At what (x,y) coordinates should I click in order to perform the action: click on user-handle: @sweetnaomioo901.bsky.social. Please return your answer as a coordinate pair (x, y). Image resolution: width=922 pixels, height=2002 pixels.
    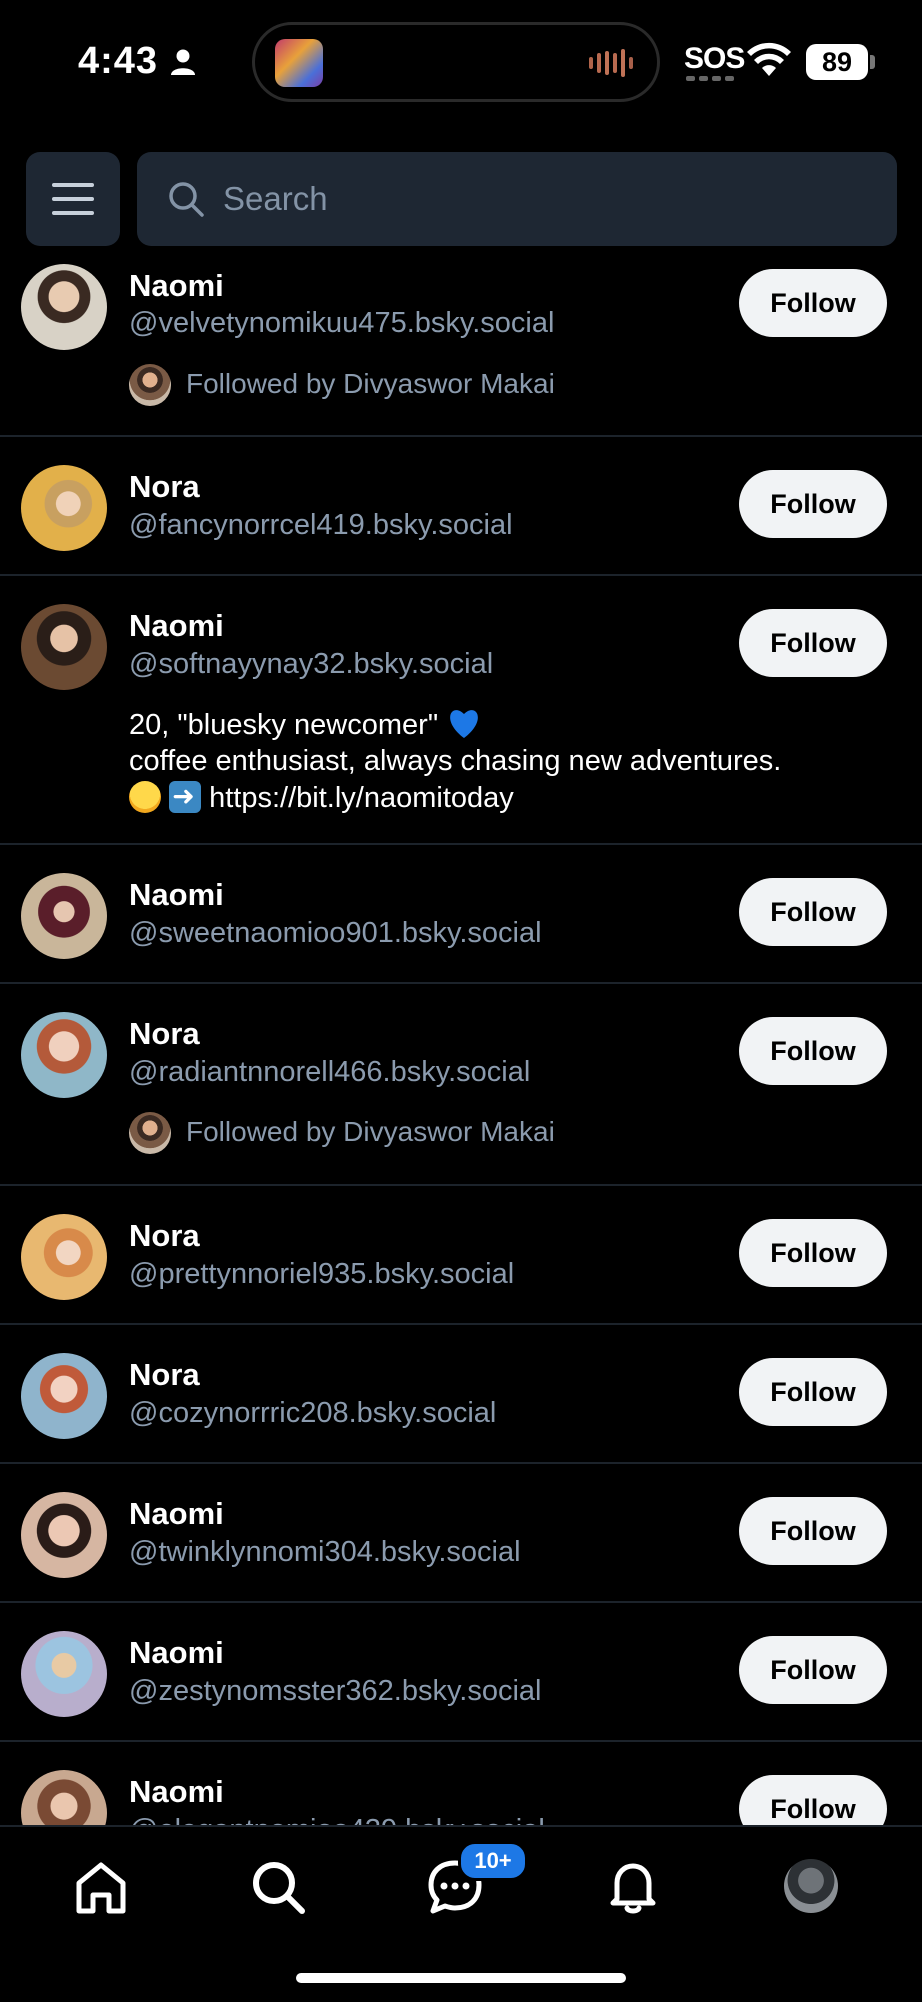
    Looking at the image, I should click on (335, 933).